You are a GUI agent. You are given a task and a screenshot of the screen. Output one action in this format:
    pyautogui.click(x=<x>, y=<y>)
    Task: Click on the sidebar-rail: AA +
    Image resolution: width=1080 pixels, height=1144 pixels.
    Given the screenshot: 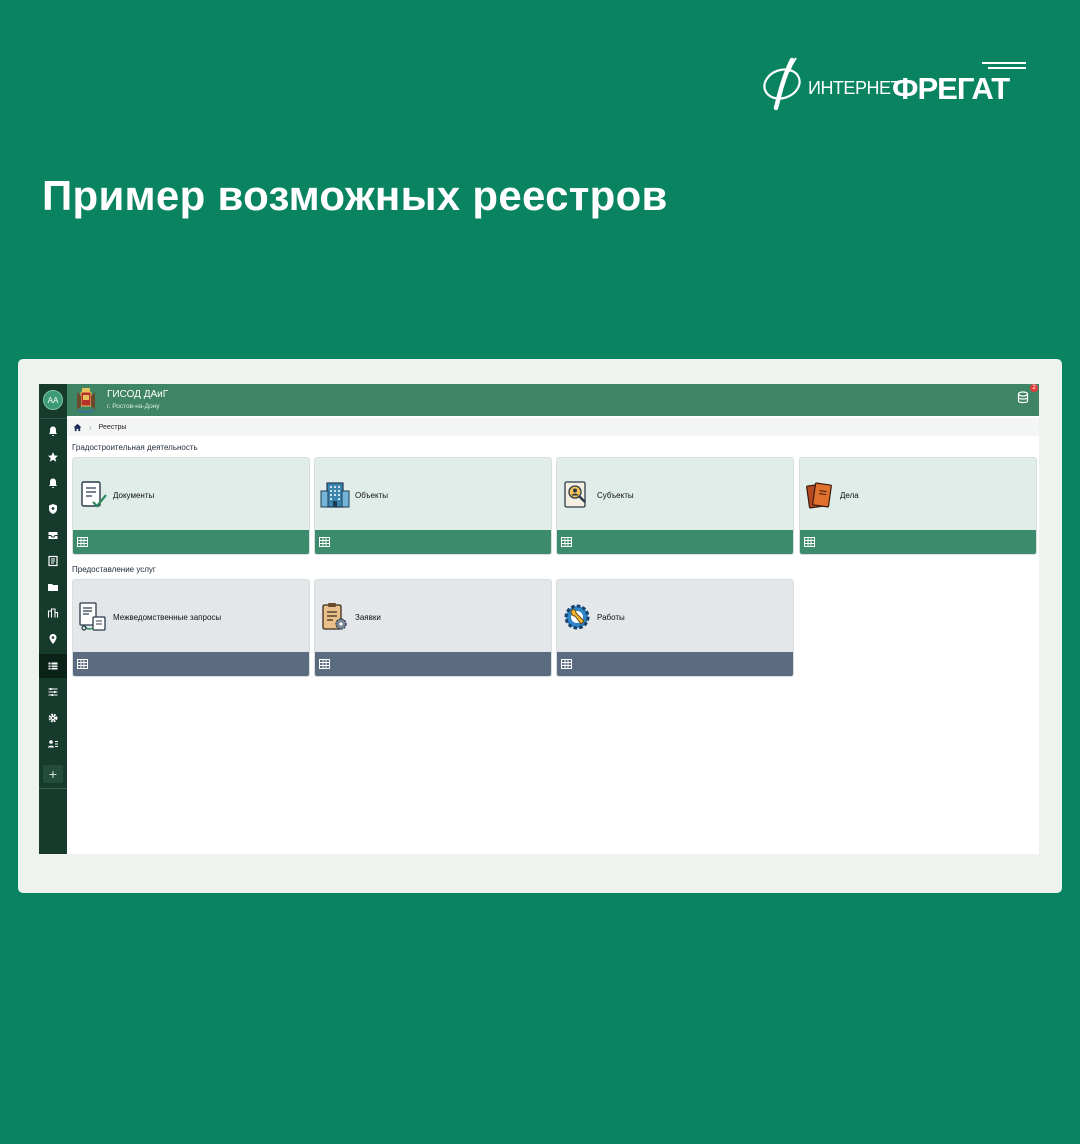 What is the action you would take?
    pyautogui.click(x=53, y=619)
    